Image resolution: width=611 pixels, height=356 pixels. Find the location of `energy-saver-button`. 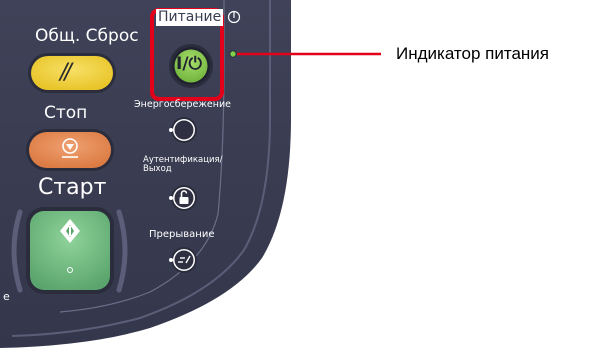

energy-saver-button is located at coordinates (184, 130).